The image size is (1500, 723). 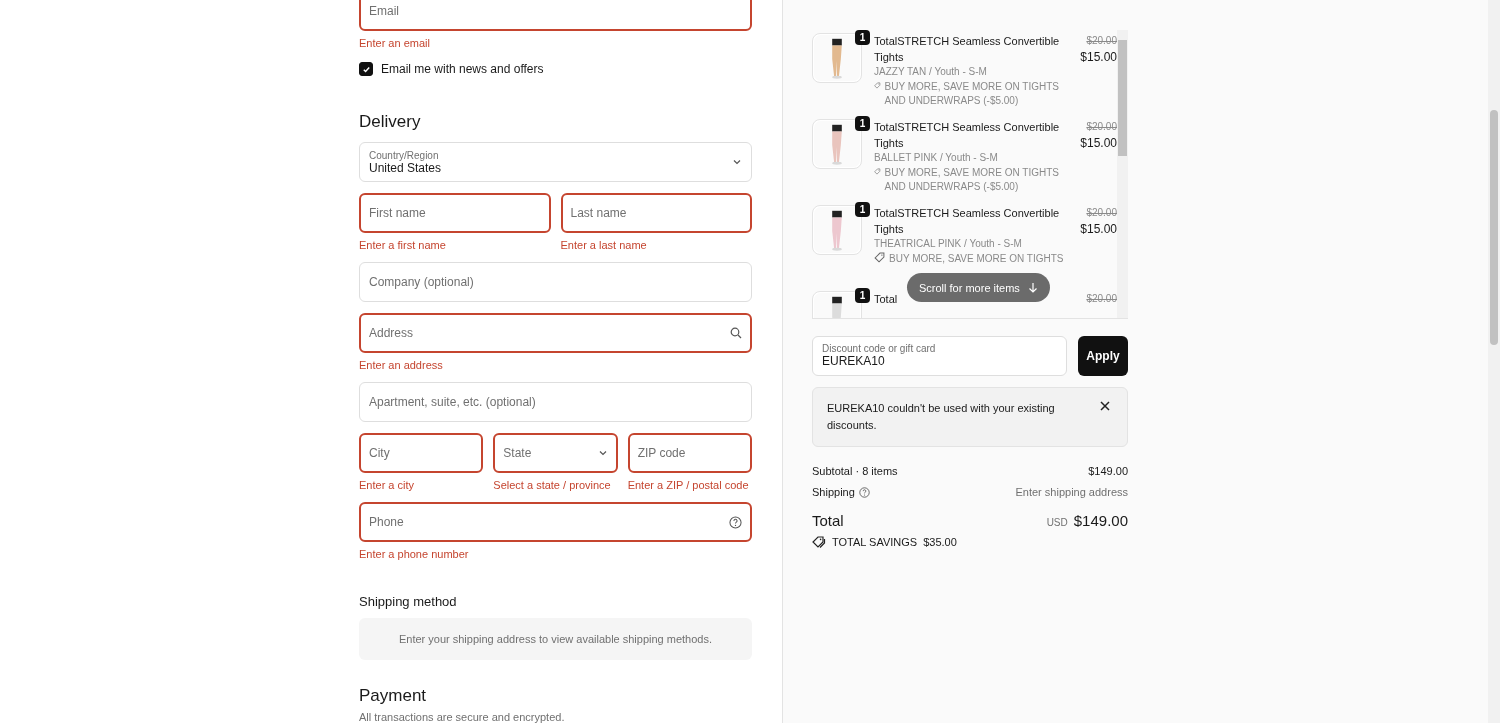 What do you see at coordinates (387, 485) in the screenshot?
I see `error-message: Enter a city` at bounding box center [387, 485].